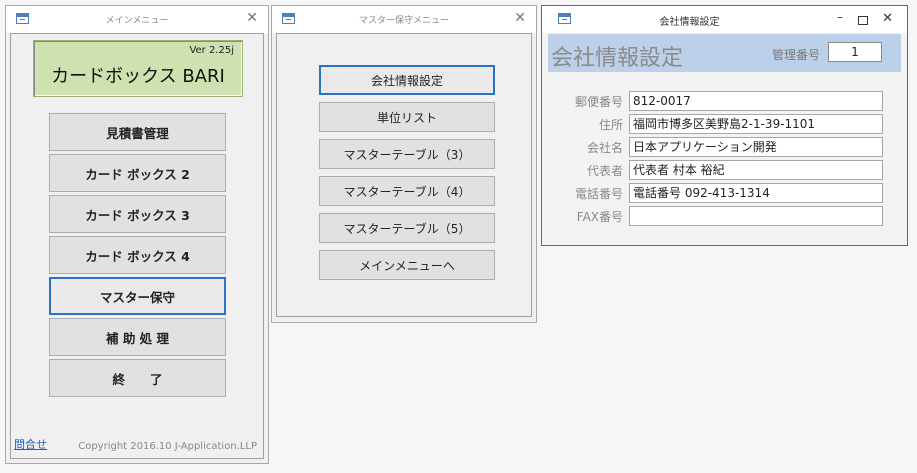 The height and width of the screenshot is (473, 917). Describe the element at coordinates (211, 50) in the screenshot. I see `version-label: Ver 2.25j` at that location.